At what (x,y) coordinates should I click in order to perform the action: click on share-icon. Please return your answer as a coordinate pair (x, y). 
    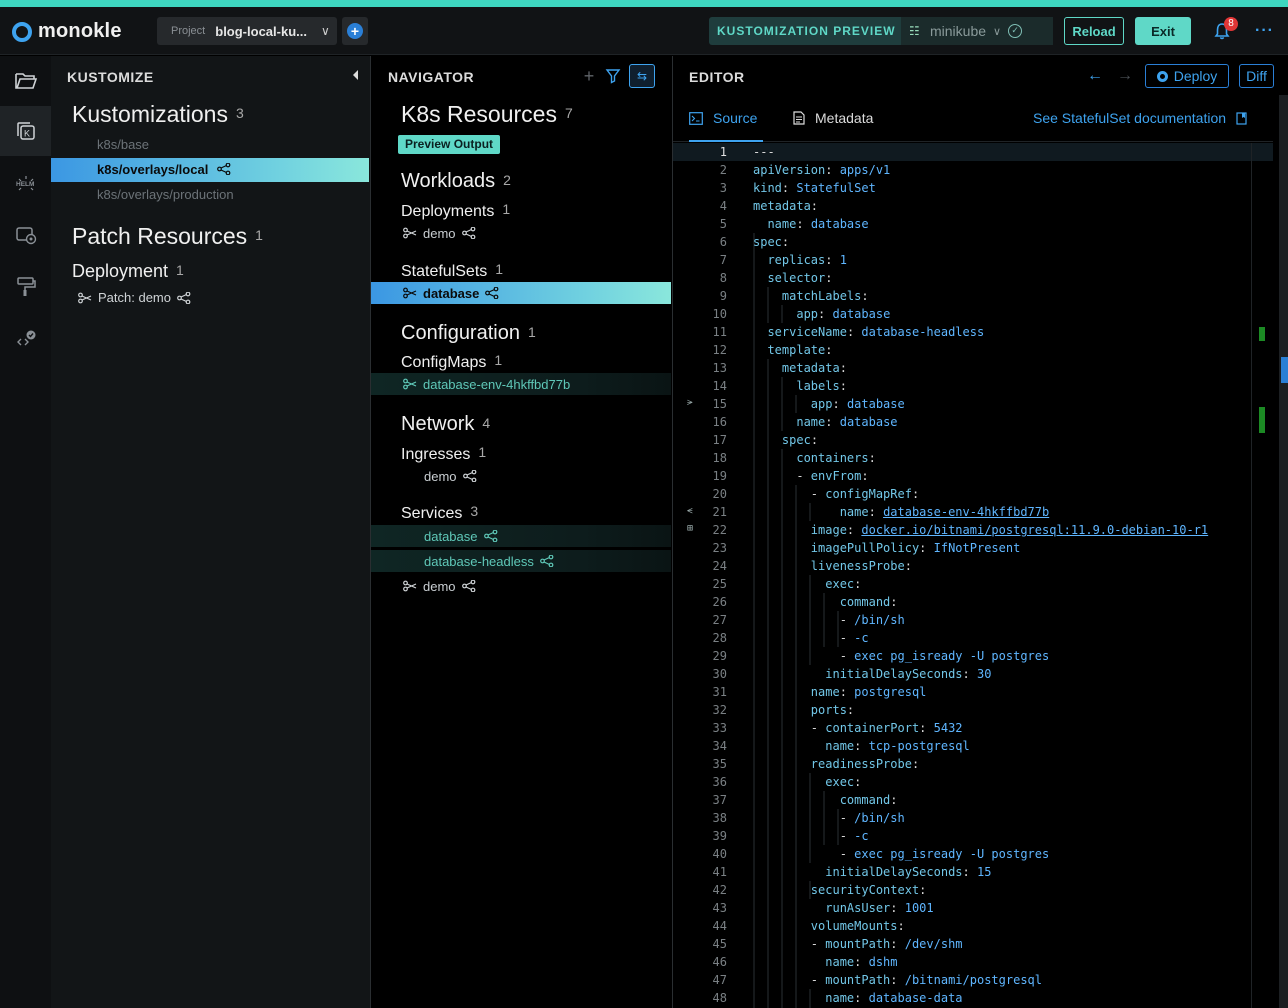
    Looking at the image, I should click on (468, 233).